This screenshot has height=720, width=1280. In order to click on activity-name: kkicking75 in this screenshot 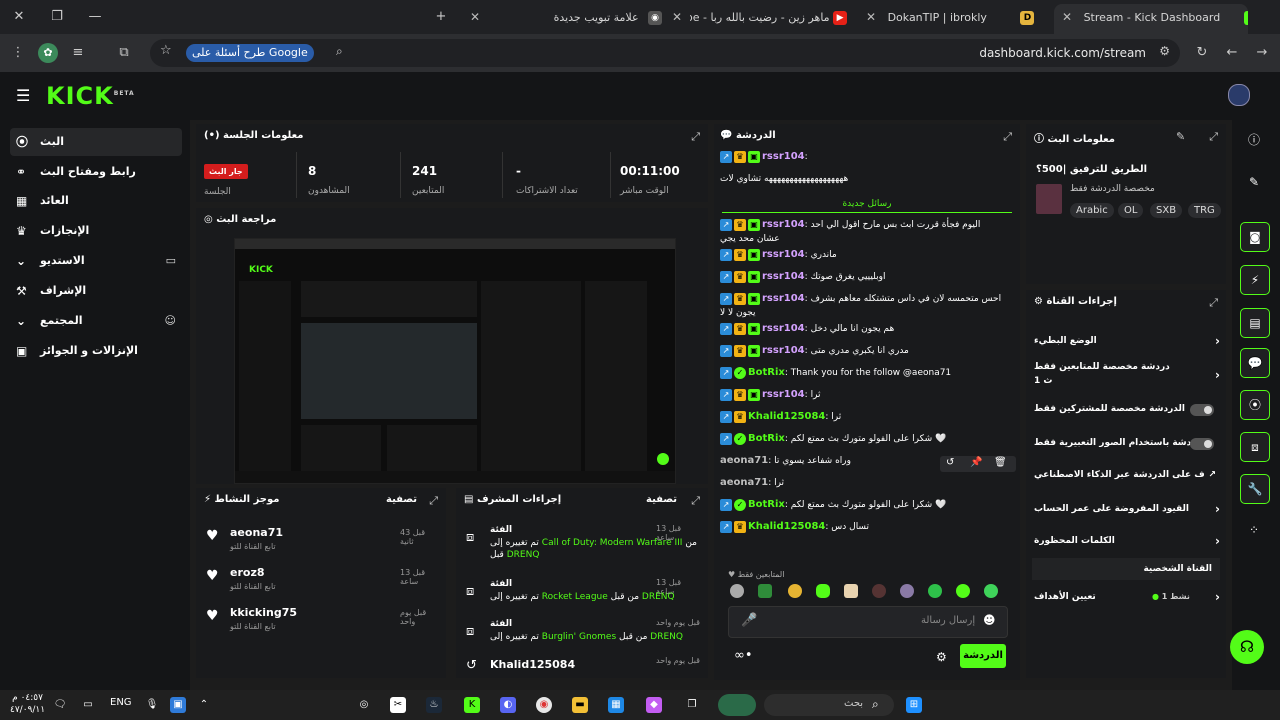, I will do `click(263, 612)`.